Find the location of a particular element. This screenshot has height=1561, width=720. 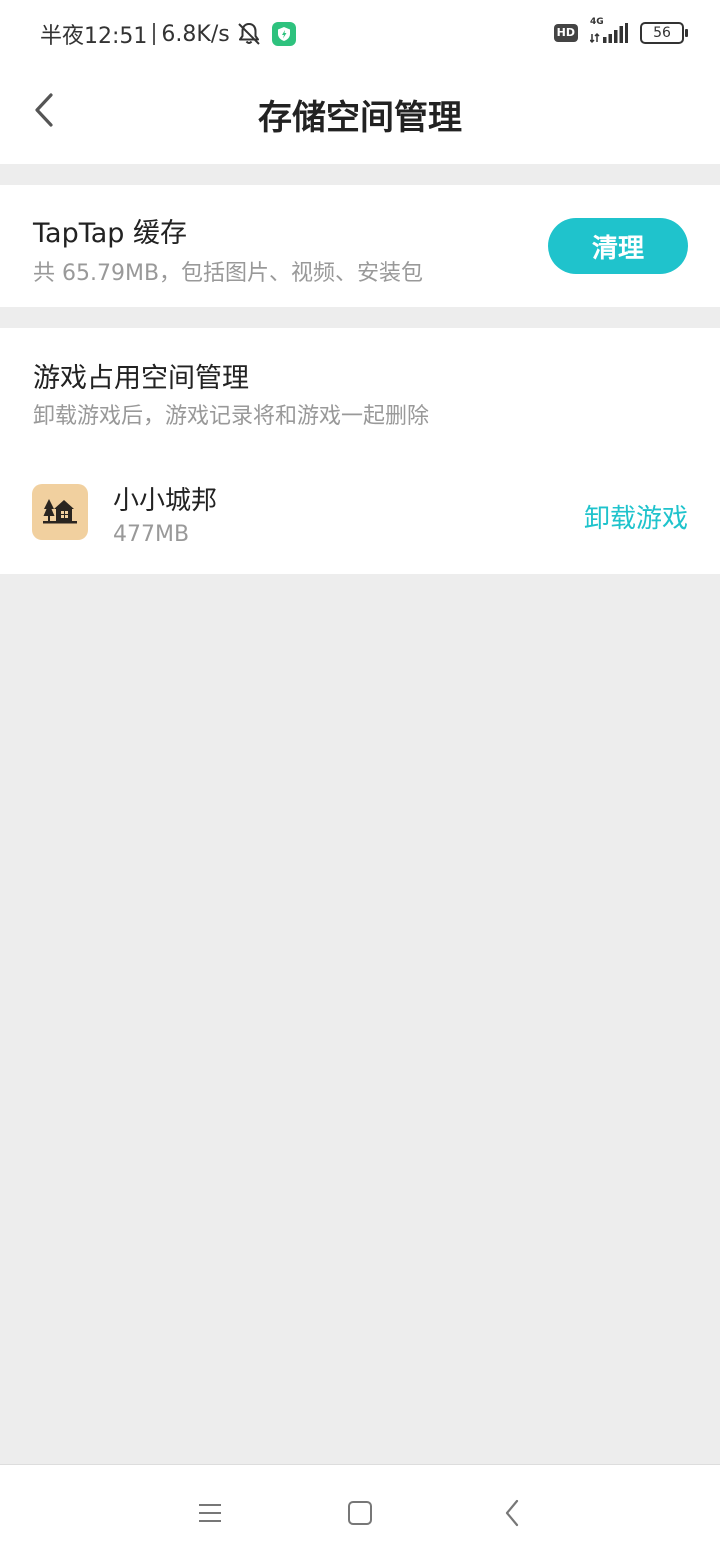

system-nav-bar is located at coordinates (360, 1512).